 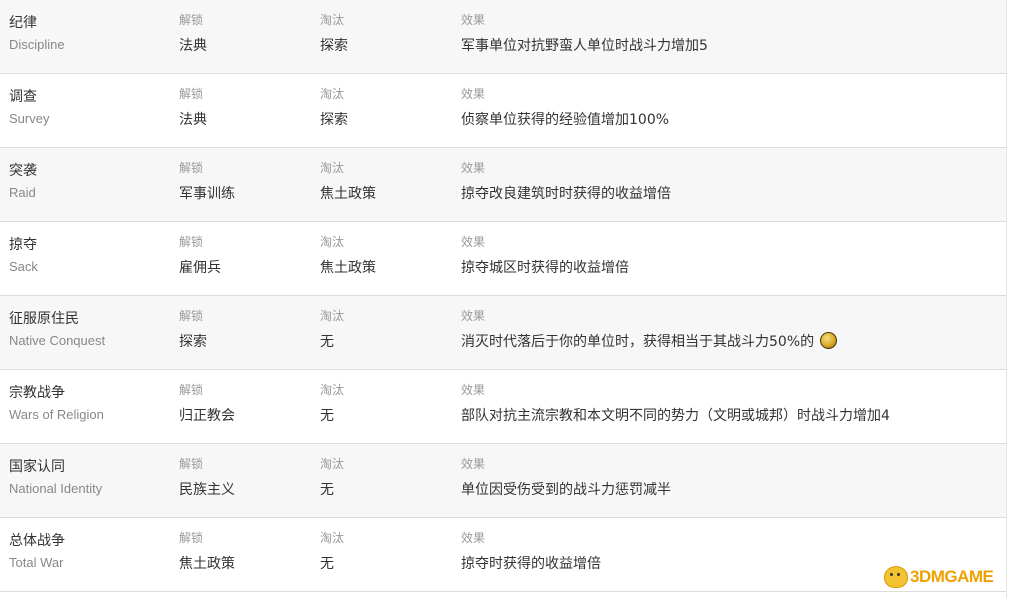 What do you see at coordinates (207, 490) in the screenshot?
I see `unlock-value: 民族主义` at bounding box center [207, 490].